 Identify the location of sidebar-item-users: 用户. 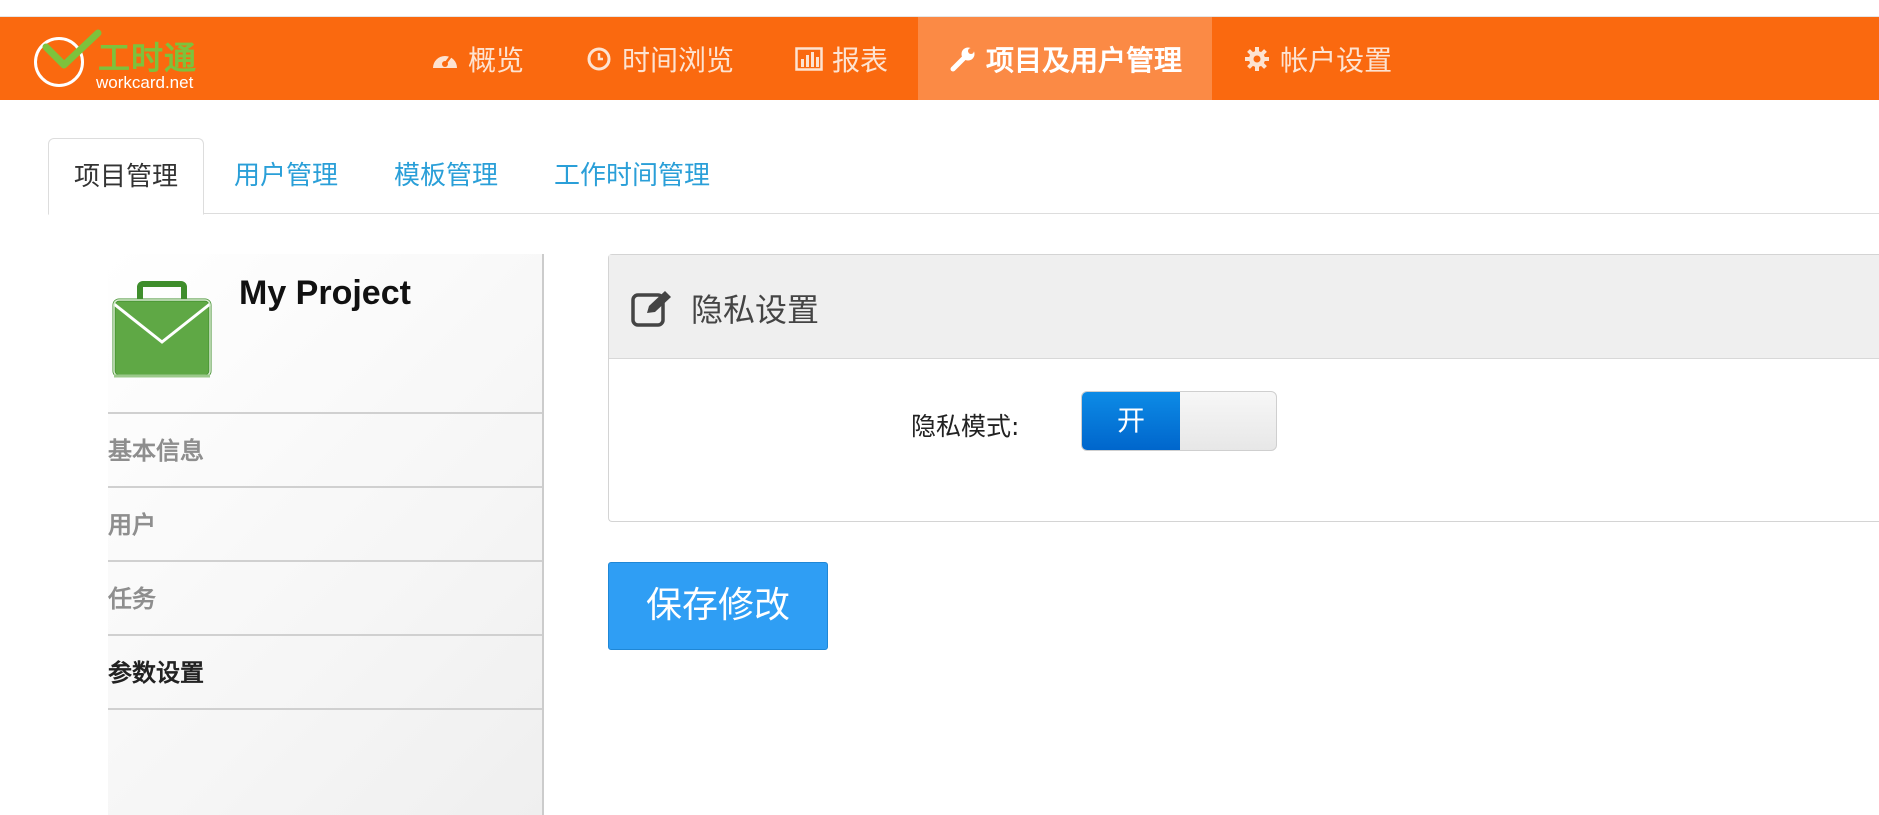
(325, 525).